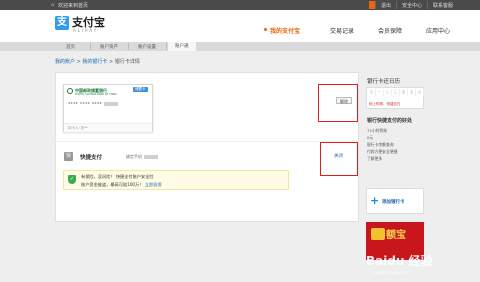 Image resolution: width=480 pixels, height=282 pixels. What do you see at coordinates (390, 121) in the screenshot?
I see `benefits-title: 银行快捷支付的好处` at bounding box center [390, 121].